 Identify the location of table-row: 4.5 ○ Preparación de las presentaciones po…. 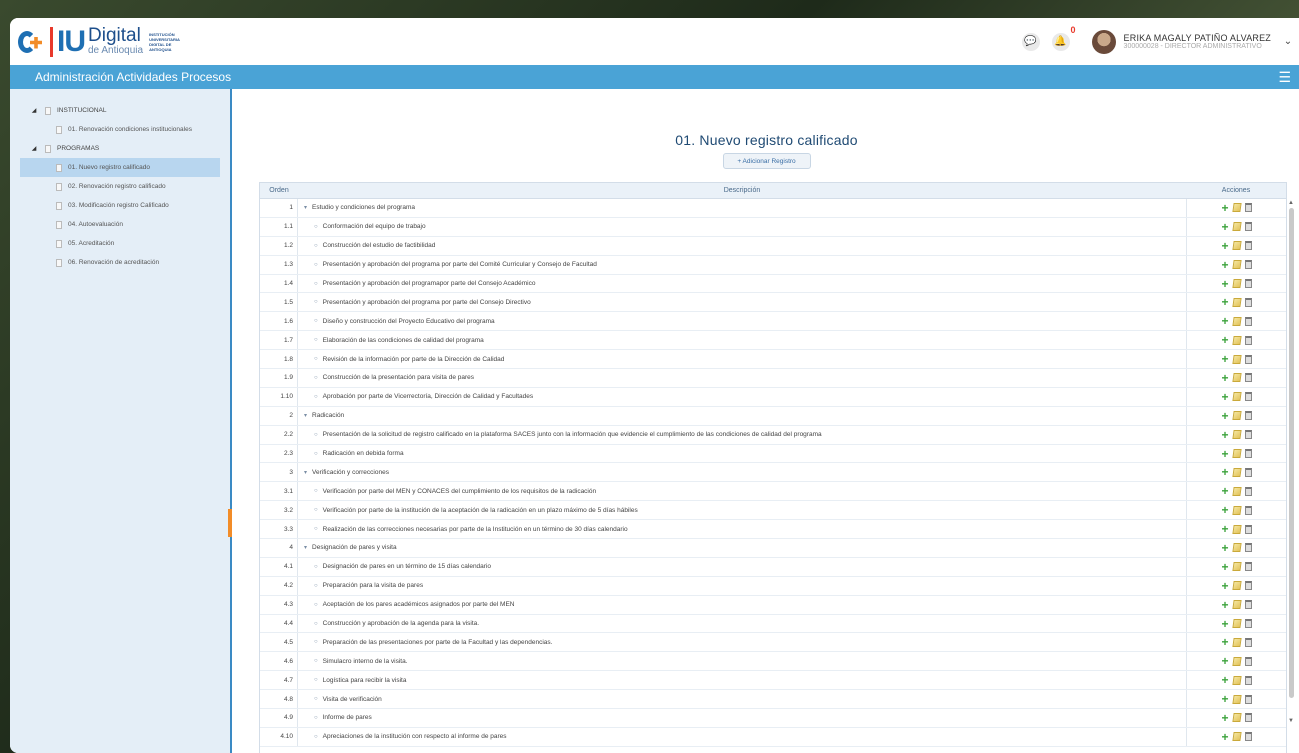
(773, 643).